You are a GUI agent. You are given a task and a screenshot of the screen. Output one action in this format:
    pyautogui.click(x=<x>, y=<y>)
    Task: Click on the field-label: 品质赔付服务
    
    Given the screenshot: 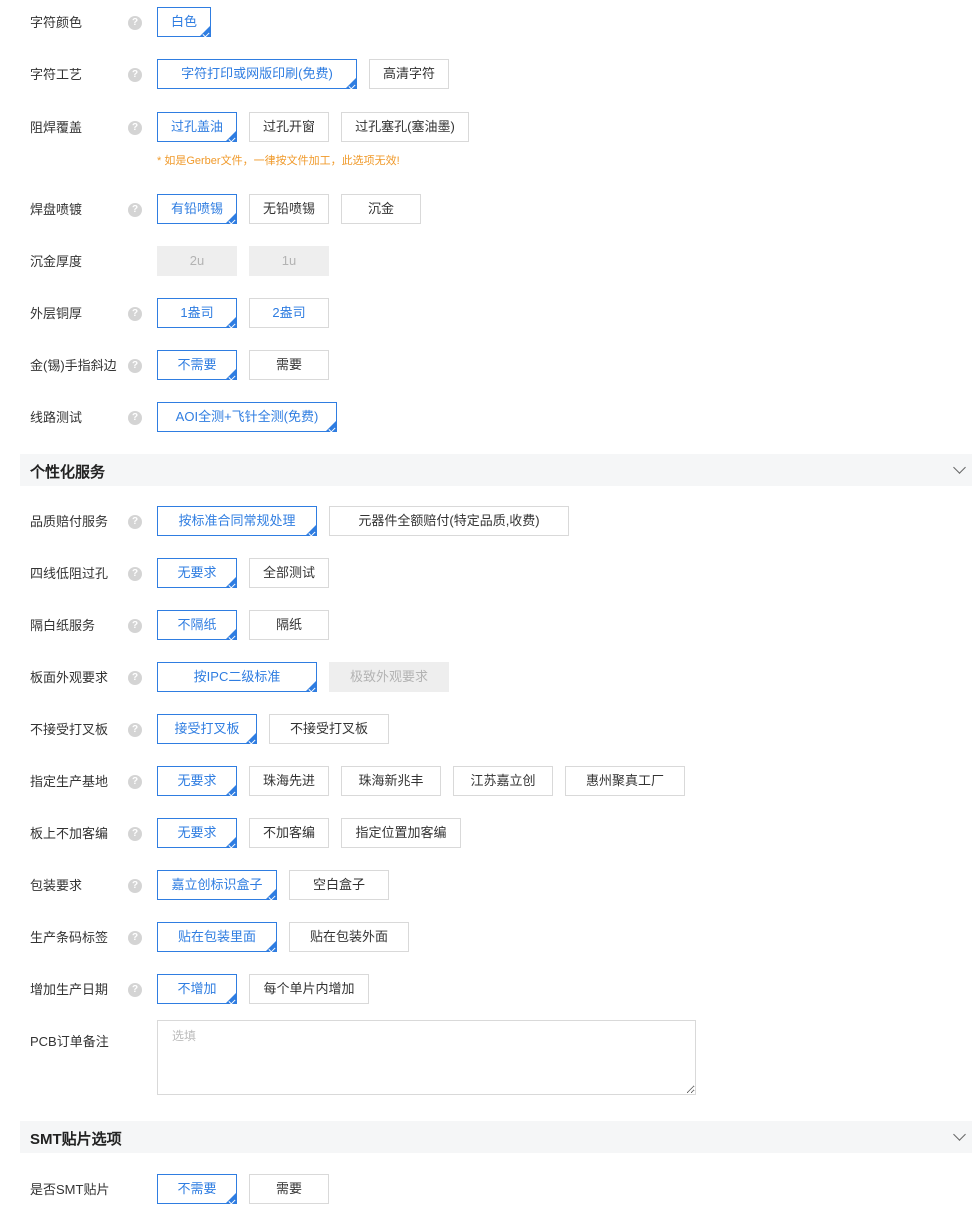 What is the action you would take?
    pyautogui.click(x=69, y=521)
    